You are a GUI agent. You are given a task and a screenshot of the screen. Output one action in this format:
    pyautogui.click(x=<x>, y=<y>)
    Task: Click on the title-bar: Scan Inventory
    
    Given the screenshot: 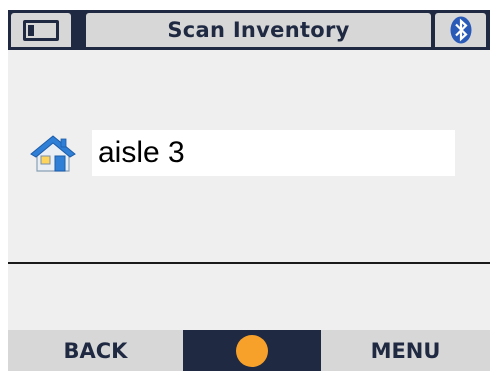 What is the action you would take?
    pyautogui.click(x=258, y=30)
    